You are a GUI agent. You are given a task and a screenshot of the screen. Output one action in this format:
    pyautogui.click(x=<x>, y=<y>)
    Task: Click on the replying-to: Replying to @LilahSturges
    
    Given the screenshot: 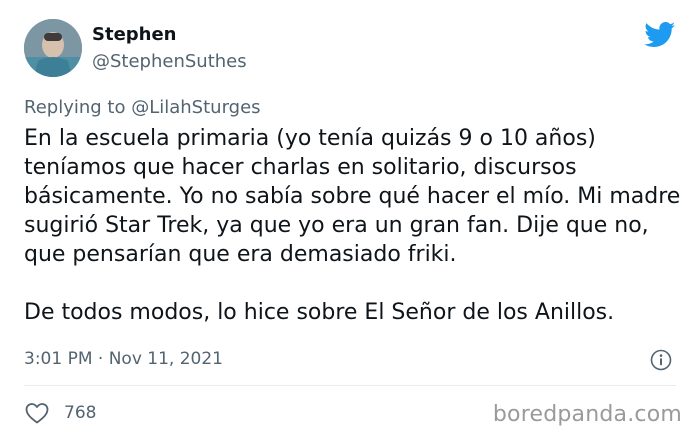 What is the action you would take?
    pyautogui.click(x=142, y=107)
    